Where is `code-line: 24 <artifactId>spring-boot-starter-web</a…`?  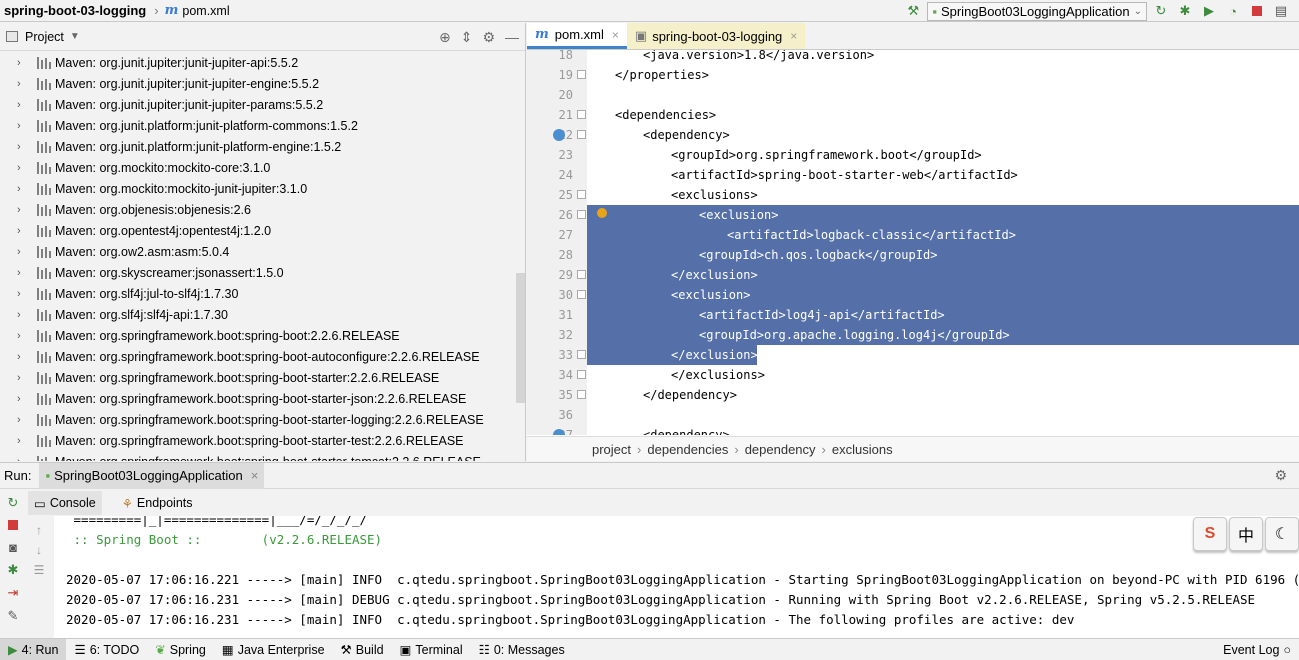
code-line: 24 <artifactId>spring-boot-starter-web</a… is located at coordinates (913, 175).